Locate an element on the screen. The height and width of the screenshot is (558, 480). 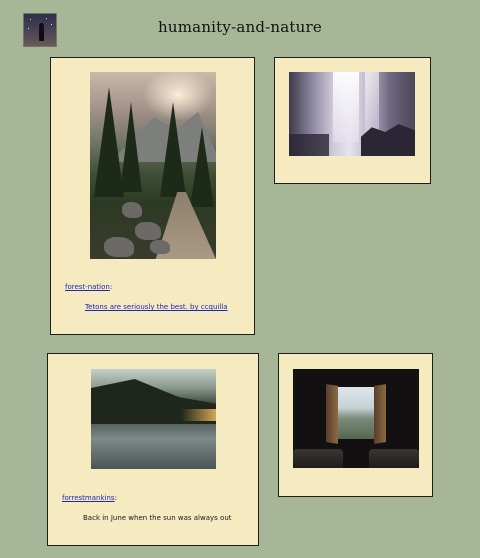
source-link: forrestmankins is located at coordinates (88, 498).